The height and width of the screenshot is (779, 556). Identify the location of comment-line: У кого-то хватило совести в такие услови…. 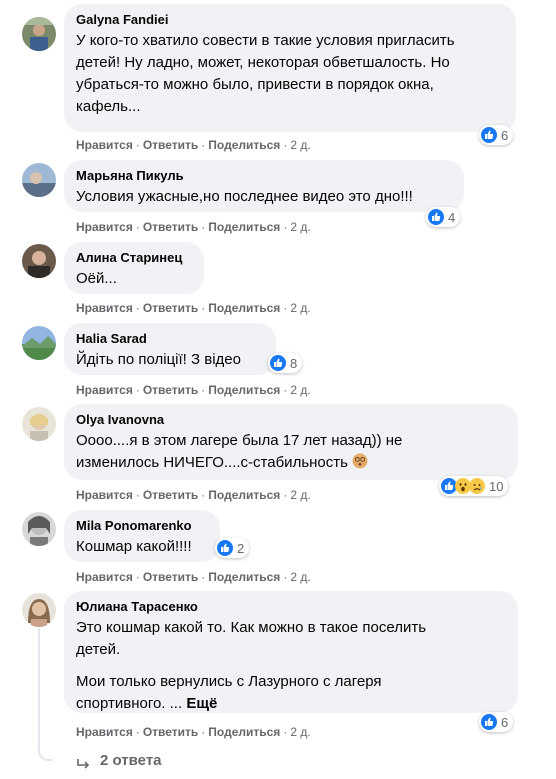
(265, 40).